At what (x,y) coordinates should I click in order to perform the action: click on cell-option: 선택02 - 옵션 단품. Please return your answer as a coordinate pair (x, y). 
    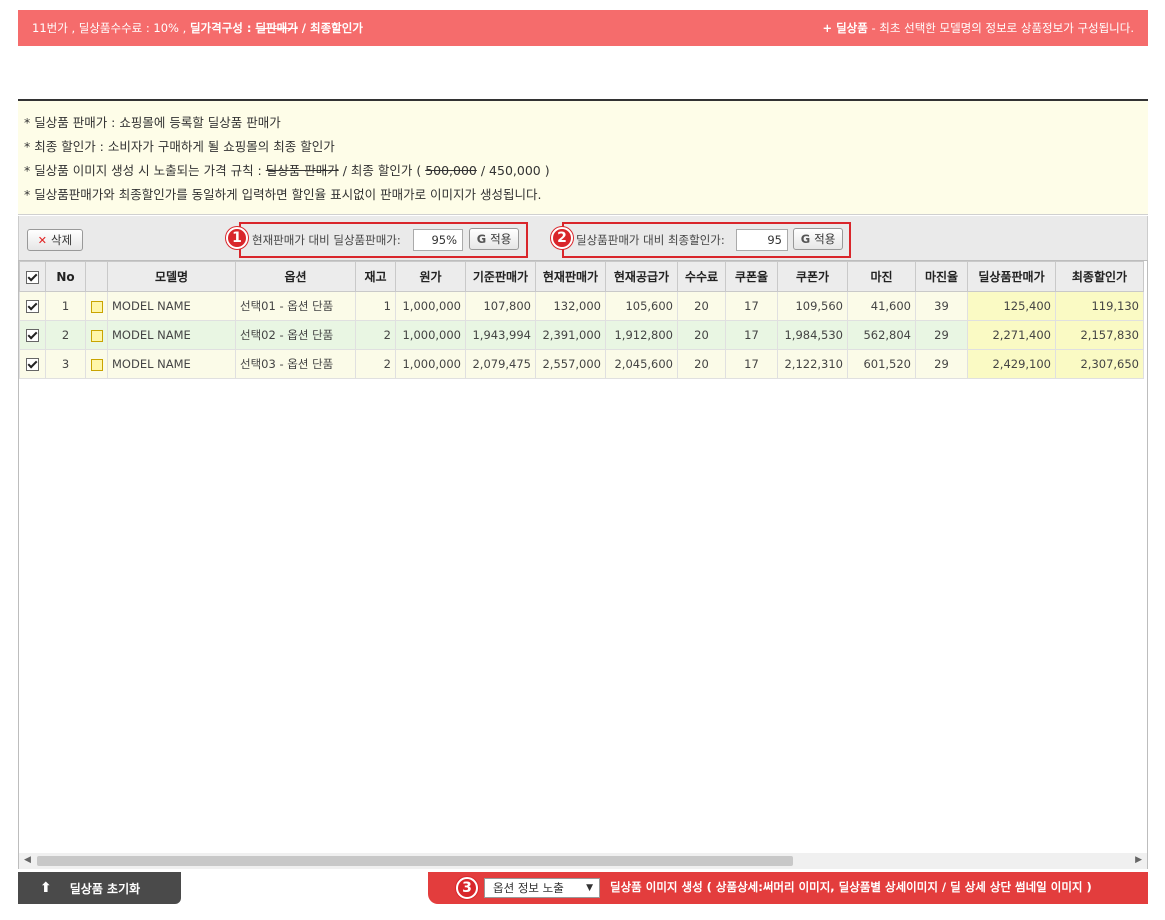
    Looking at the image, I should click on (295, 335).